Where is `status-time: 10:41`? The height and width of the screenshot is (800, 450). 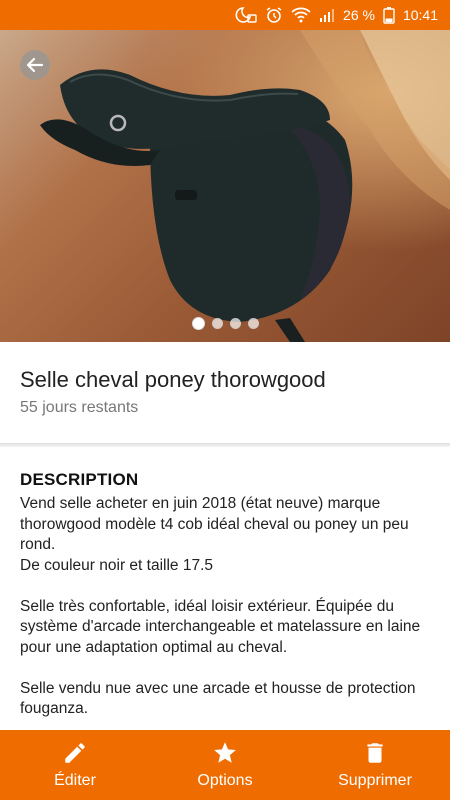
status-time: 10:41 is located at coordinates (420, 15).